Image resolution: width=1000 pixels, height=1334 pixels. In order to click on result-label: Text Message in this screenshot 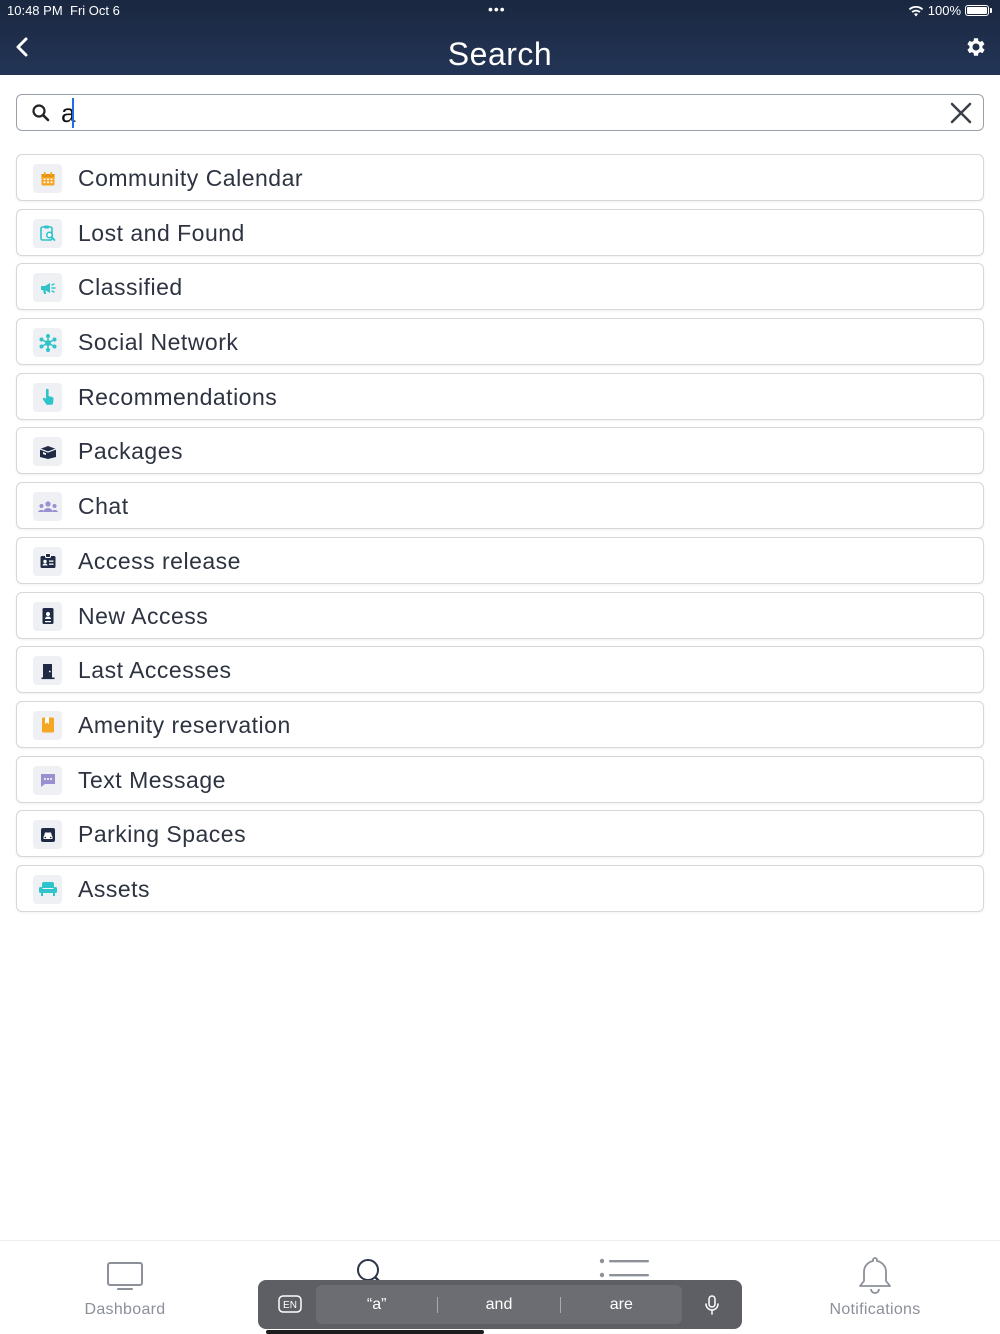, I will do `click(152, 779)`.